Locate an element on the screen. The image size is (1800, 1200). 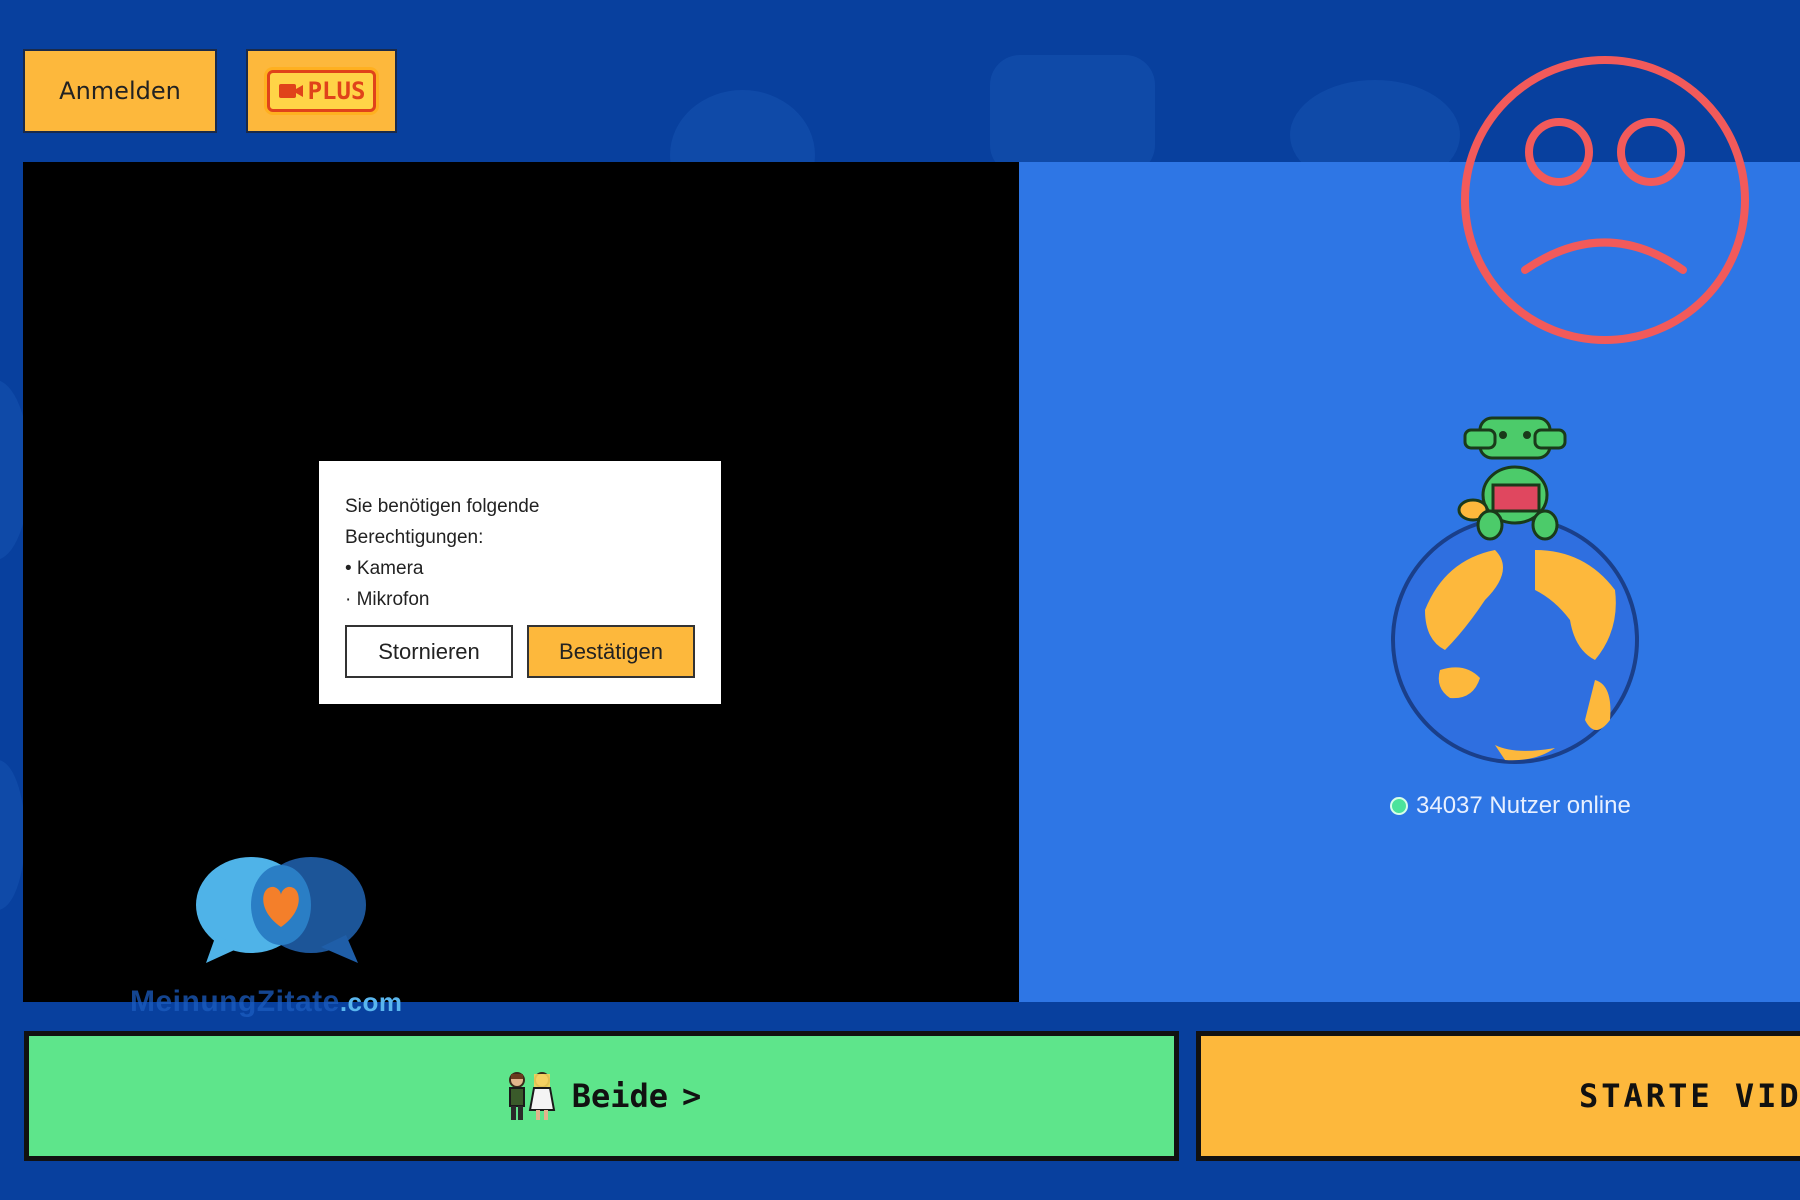
cancel-button: Stornieren is located at coordinates (429, 651).